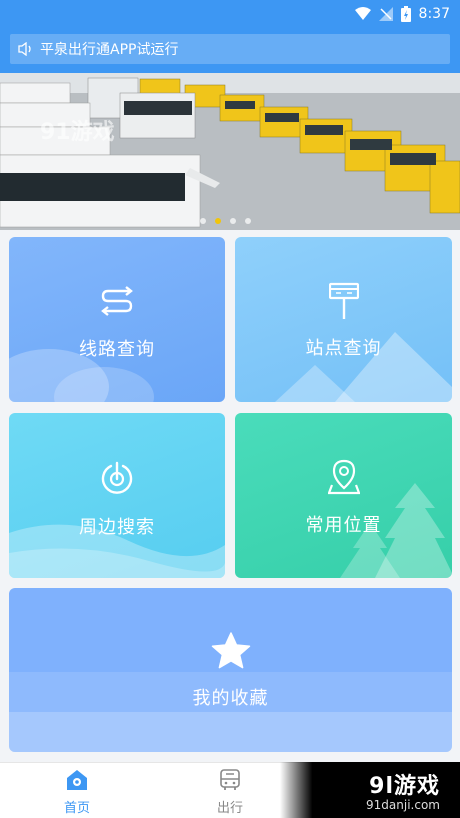 The width and height of the screenshot is (460, 818). Describe the element at coordinates (230, 782) in the screenshot. I see `bus-icon` at that location.